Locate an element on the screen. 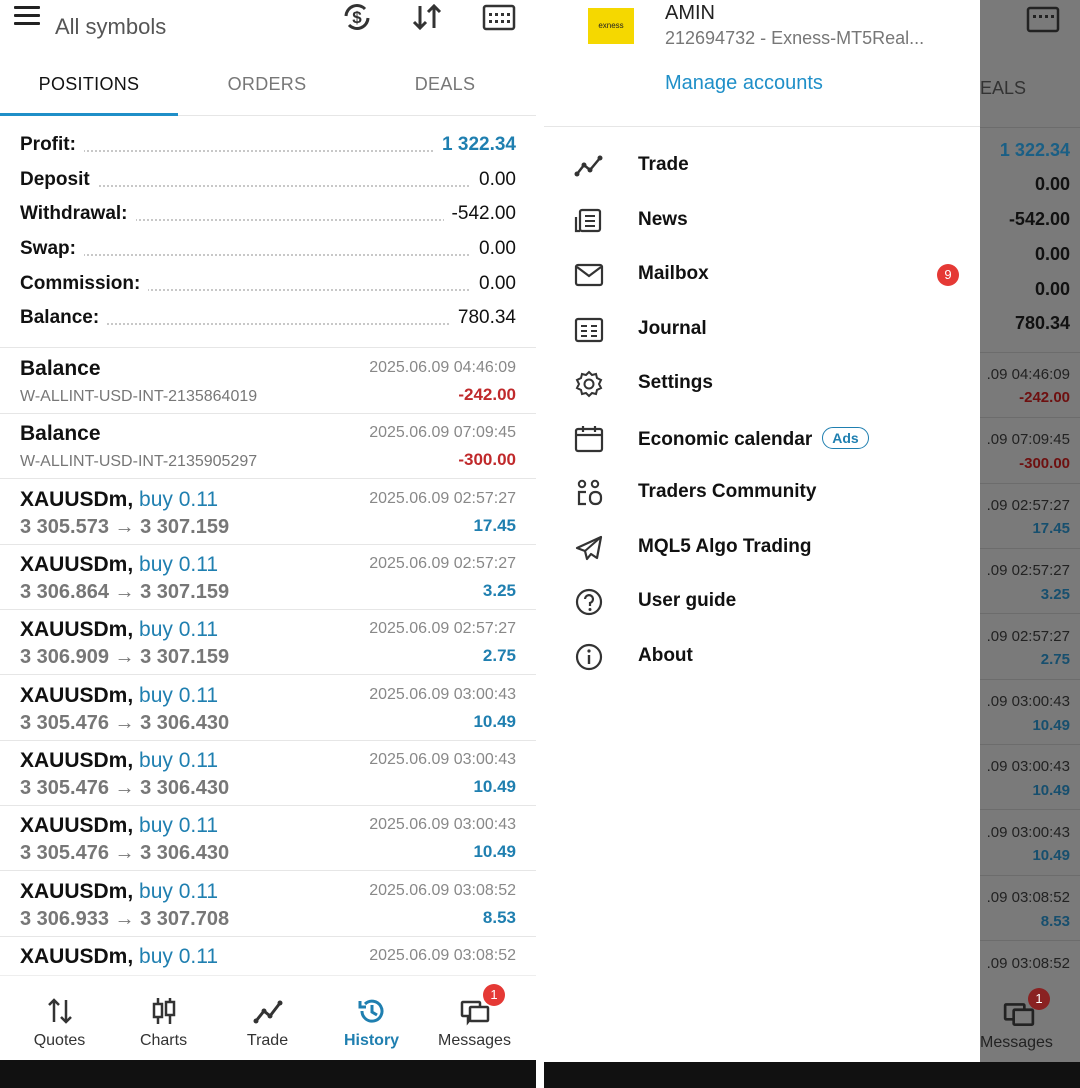 This screenshot has width=1080, height=1088. active-tab-indicator is located at coordinates (89, 114).